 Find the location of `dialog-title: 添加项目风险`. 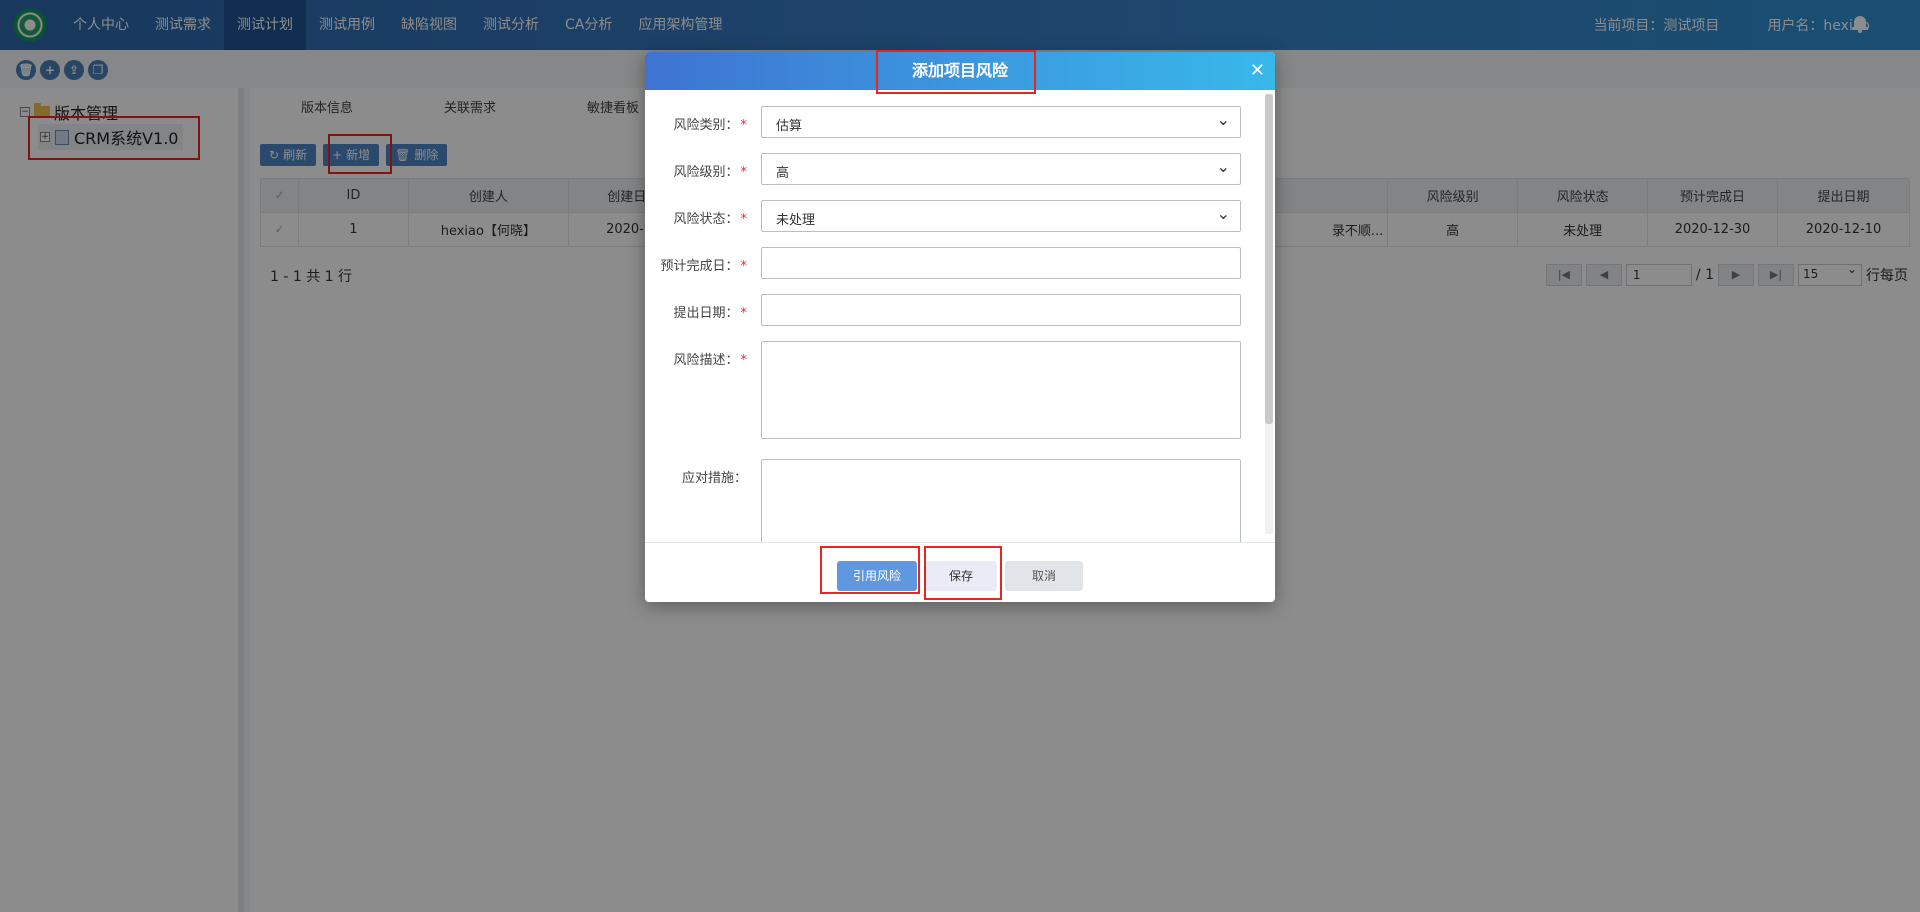

dialog-title: 添加项目风险 is located at coordinates (959, 70).